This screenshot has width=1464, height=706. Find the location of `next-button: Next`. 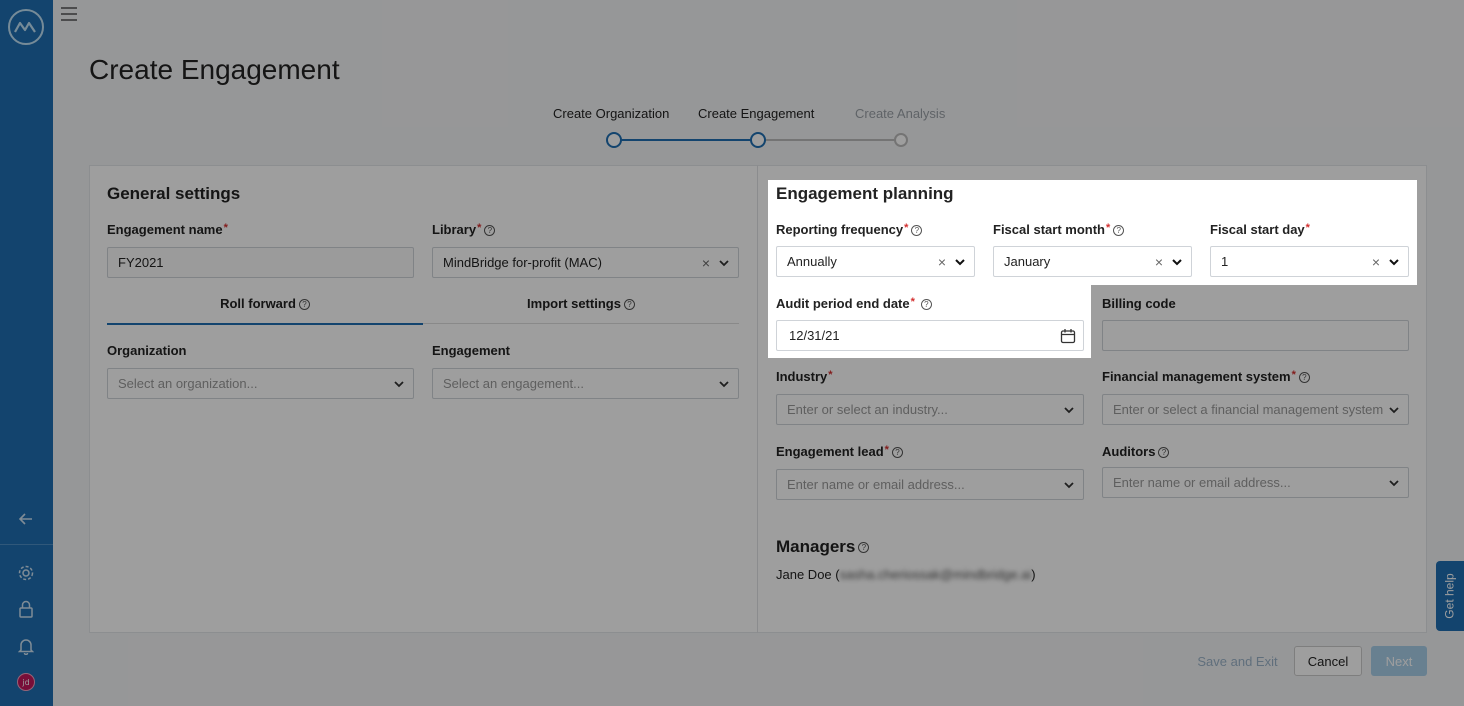

next-button: Next is located at coordinates (1399, 661).